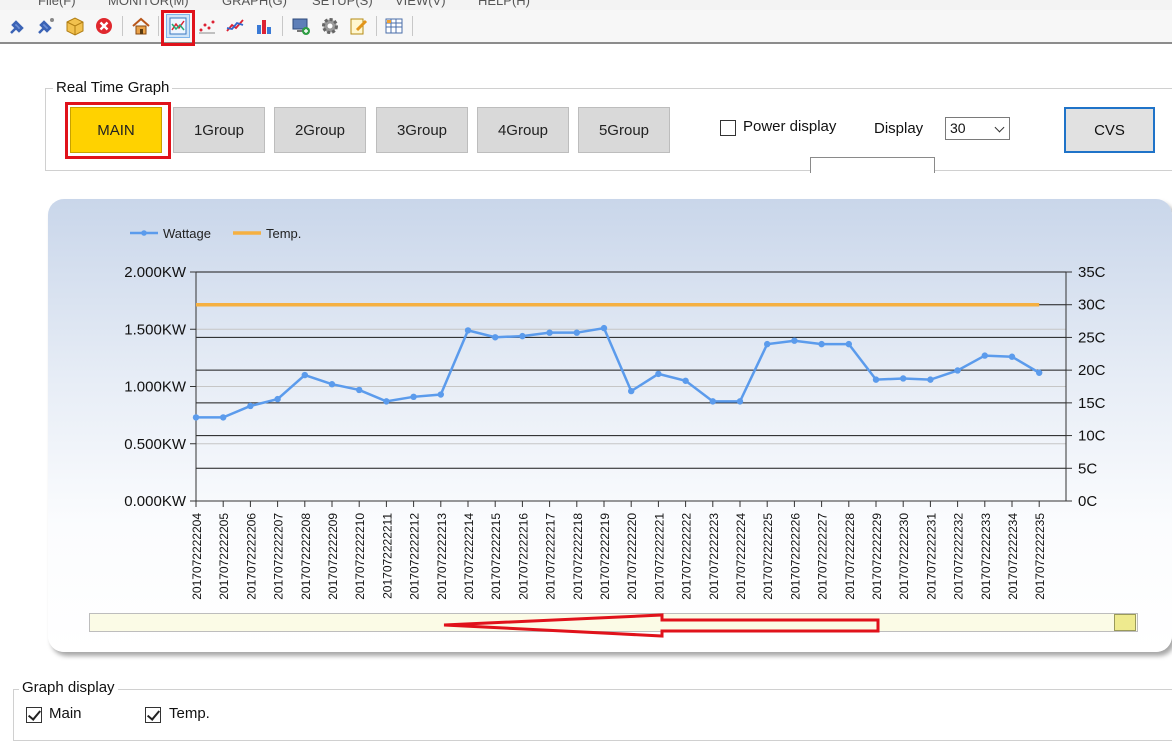 This screenshot has height=746, width=1172. I want to click on x-tick-label: 2017072222226, so click(795, 556).